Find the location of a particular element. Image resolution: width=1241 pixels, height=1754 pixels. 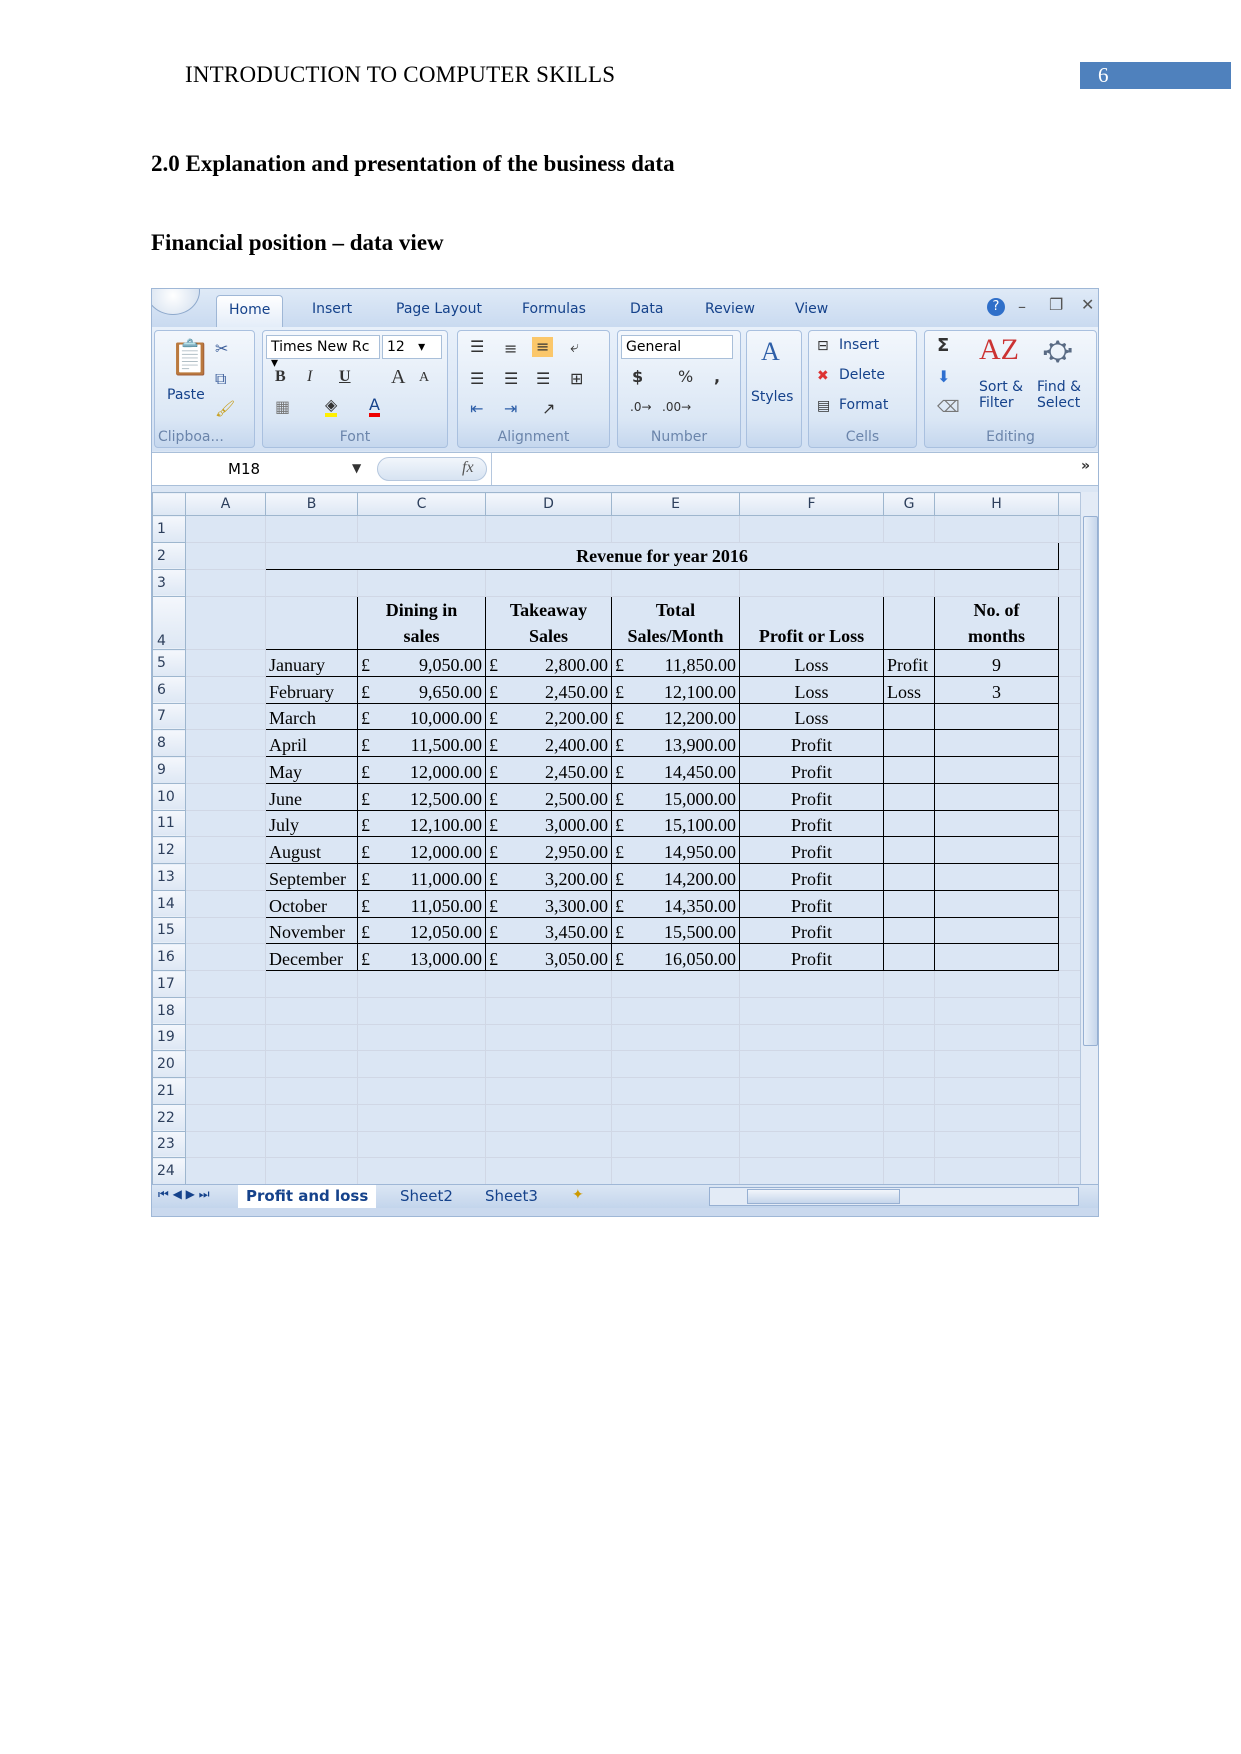

column-header-f: F is located at coordinates (811, 504).